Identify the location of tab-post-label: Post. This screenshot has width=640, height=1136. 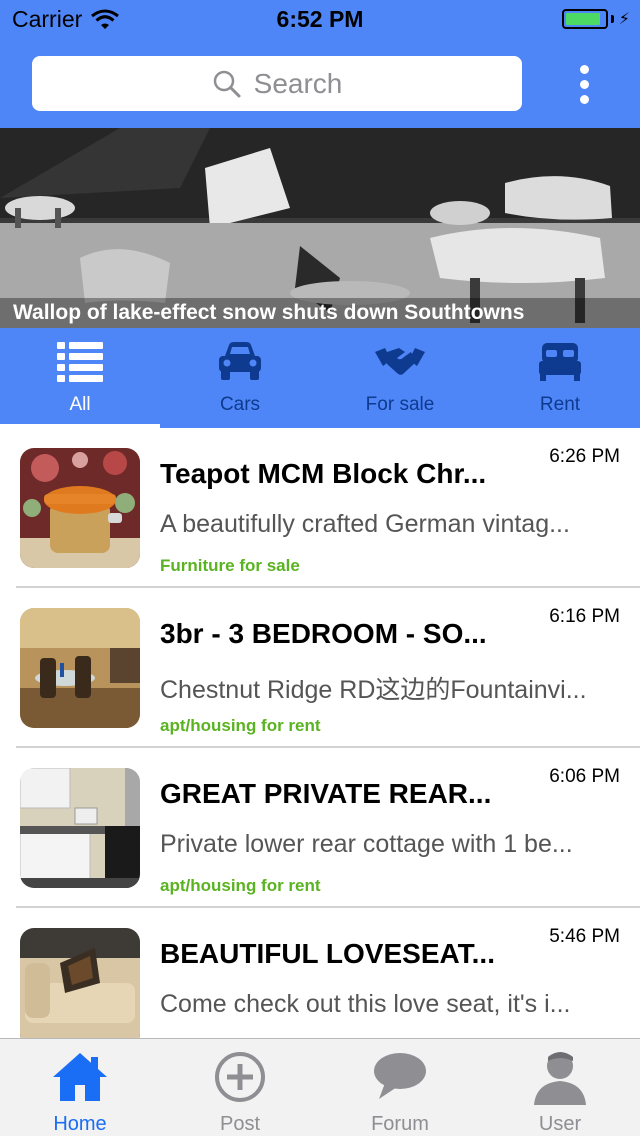
(240, 1124).